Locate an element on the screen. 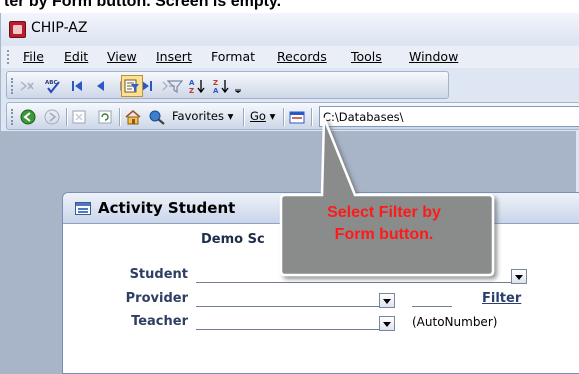 The image size is (579, 374). menu-view-label: View is located at coordinates (122, 56).